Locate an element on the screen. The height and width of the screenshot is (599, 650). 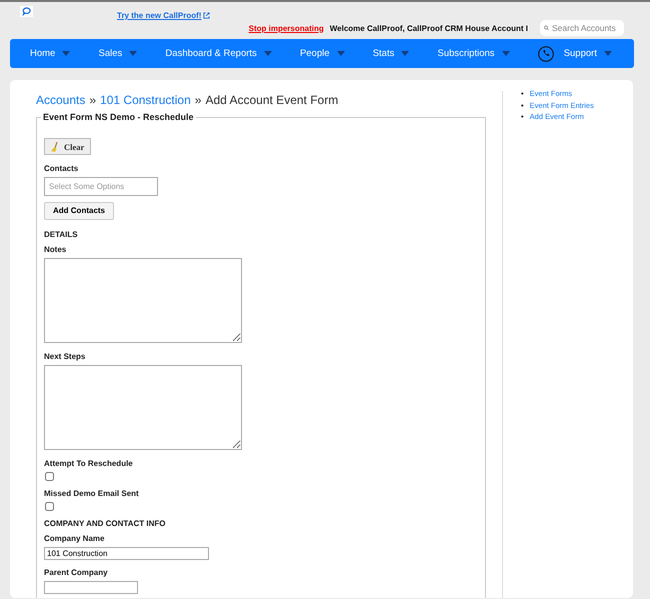
breadcrumb-link: 101 Construction is located at coordinates (145, 100).